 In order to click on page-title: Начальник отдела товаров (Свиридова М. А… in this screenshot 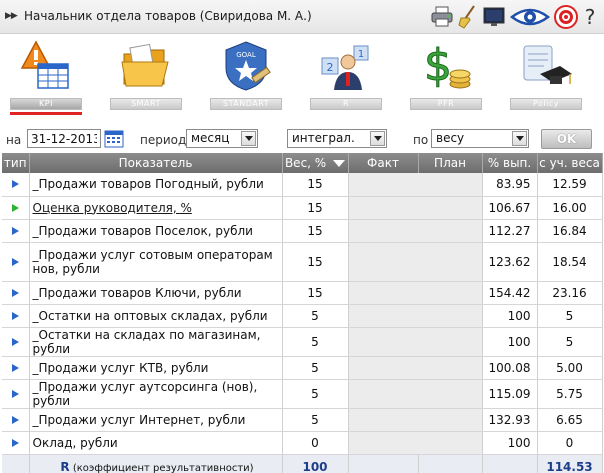, I will do `click(168, 16)`.